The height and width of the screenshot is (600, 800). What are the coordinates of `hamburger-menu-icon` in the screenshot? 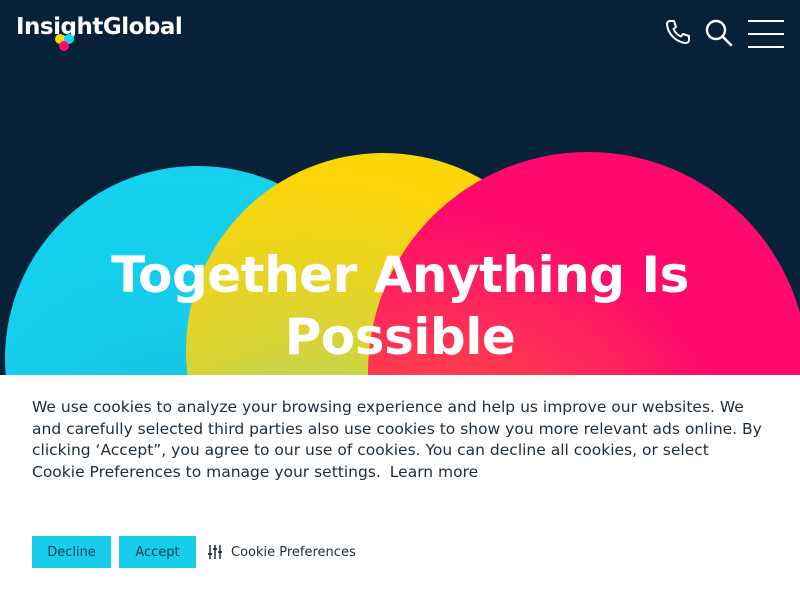 It's located at (766, 34).